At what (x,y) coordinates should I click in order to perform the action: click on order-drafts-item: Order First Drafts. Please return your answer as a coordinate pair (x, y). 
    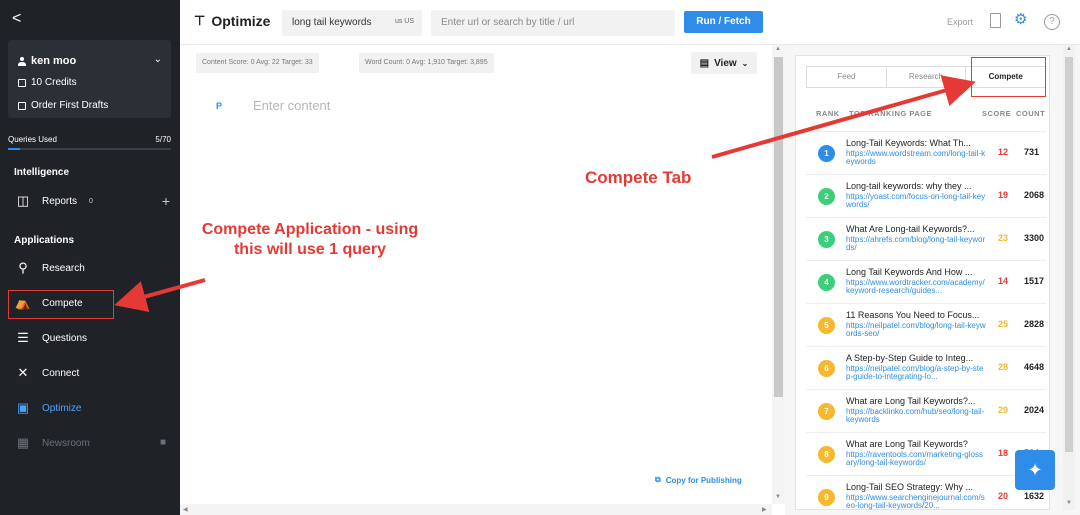
    Looking at the image, I should click on (63, 105).